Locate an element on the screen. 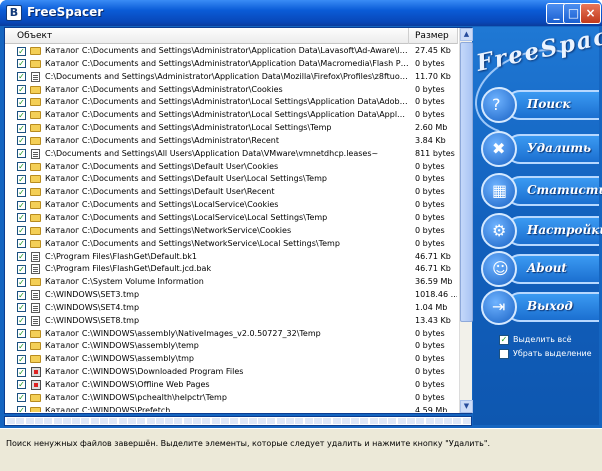  list-header: Объект Размер is located at coordinates (231, 36).